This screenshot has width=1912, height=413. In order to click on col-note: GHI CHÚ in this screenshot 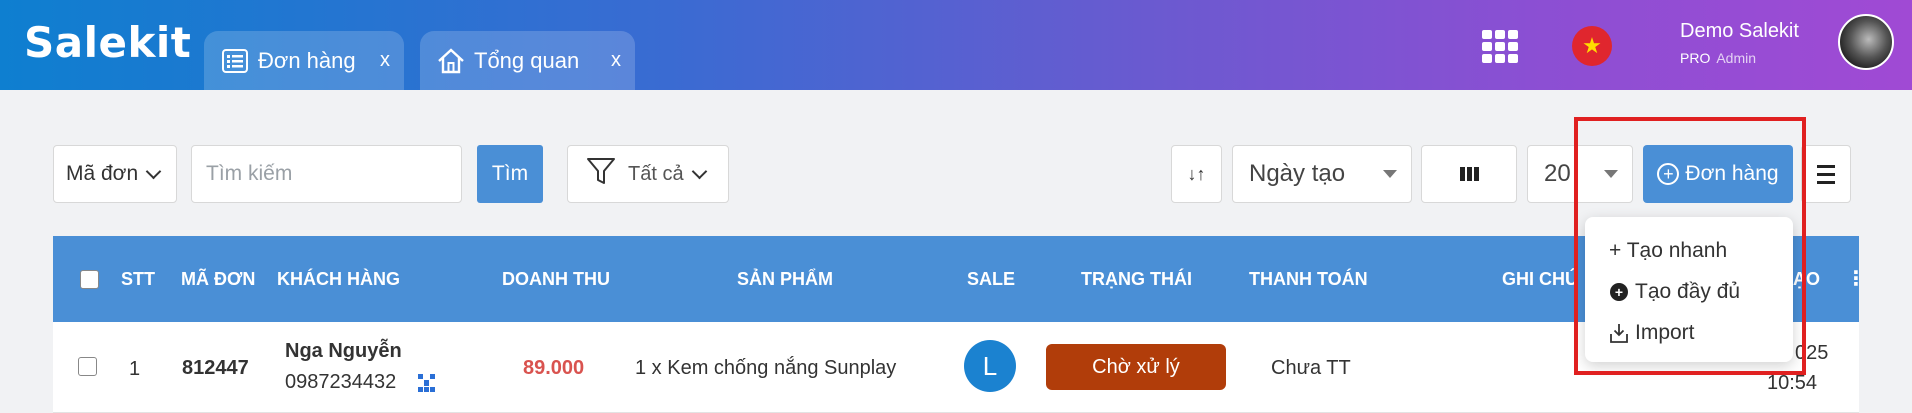, I will do `click(1540, 279)`.